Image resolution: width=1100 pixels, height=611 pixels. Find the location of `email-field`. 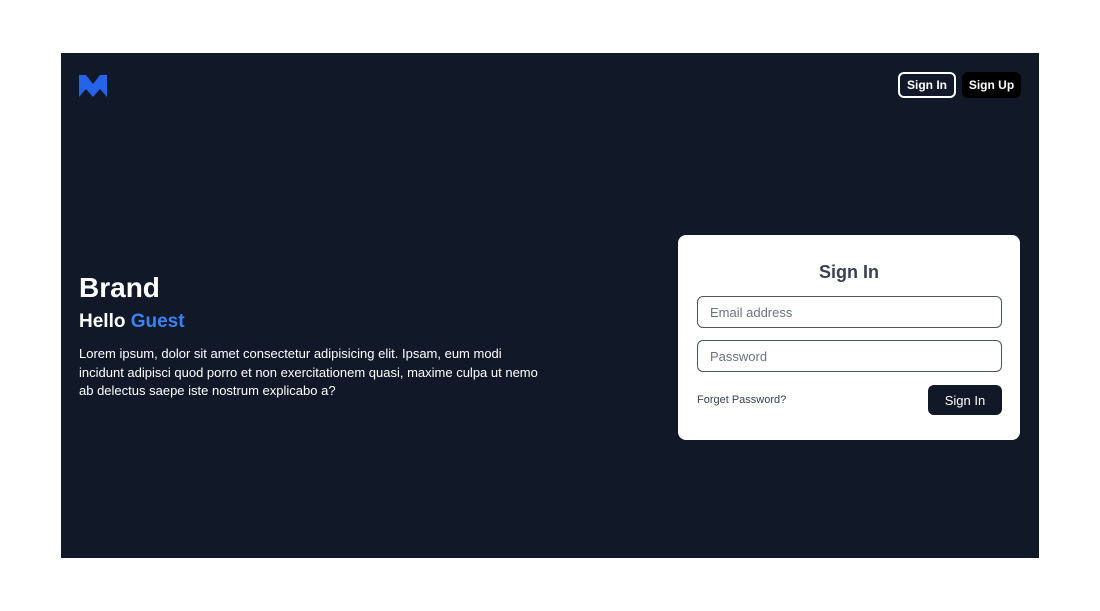

email-field is located at coordinates (849, 312).